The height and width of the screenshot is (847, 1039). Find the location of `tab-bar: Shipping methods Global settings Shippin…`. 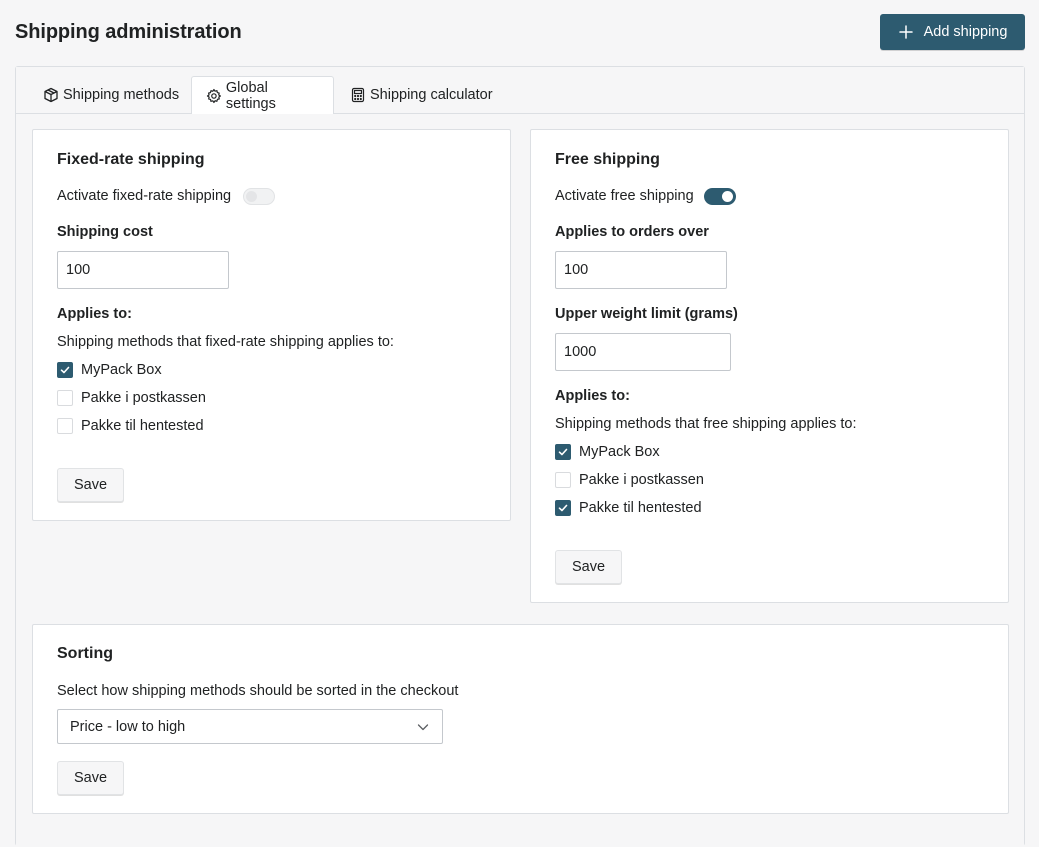

tab-bar: Shipping methods Global settings Shippin… is located at coordinates (520, 91).